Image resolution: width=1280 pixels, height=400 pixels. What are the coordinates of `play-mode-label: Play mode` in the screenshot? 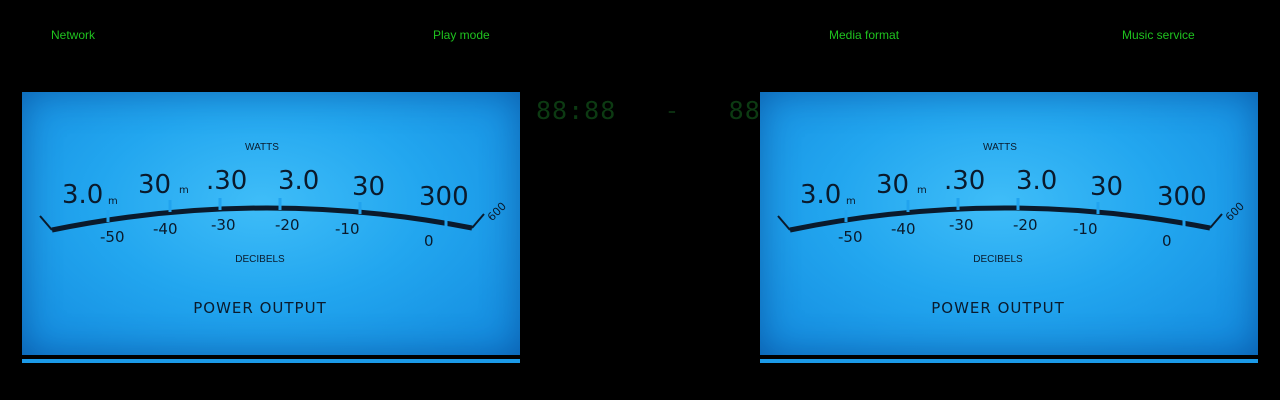 It's located at (461, 35).